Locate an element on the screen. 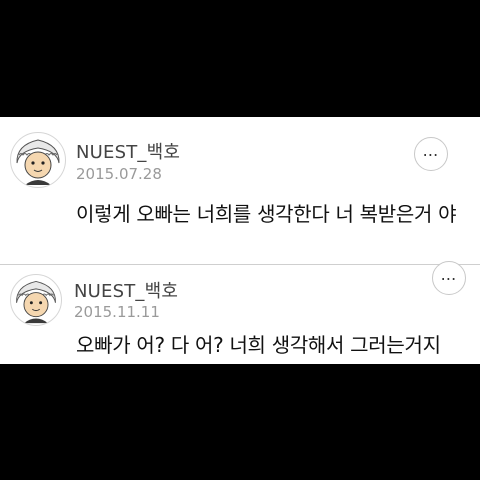 The width and height of the screenshot is (480, 480). post-text: 이렇게 오빠는 너희를 생각한다 너 복받은거 야 is located at coordinates (266, 214).